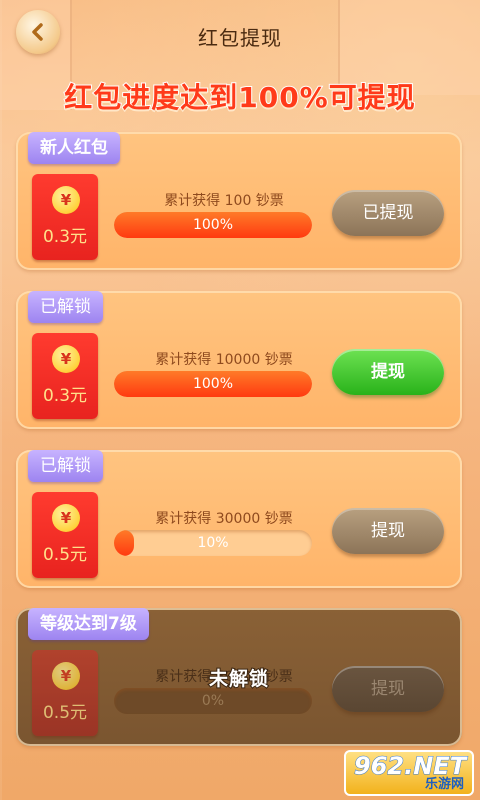 This screenshot has height=800, width=480. What do you see at coordinates (224, 360) in the screenshot?
I see `goal-text: 累计获得 10000 钞票` at bounding box center [224, 360].